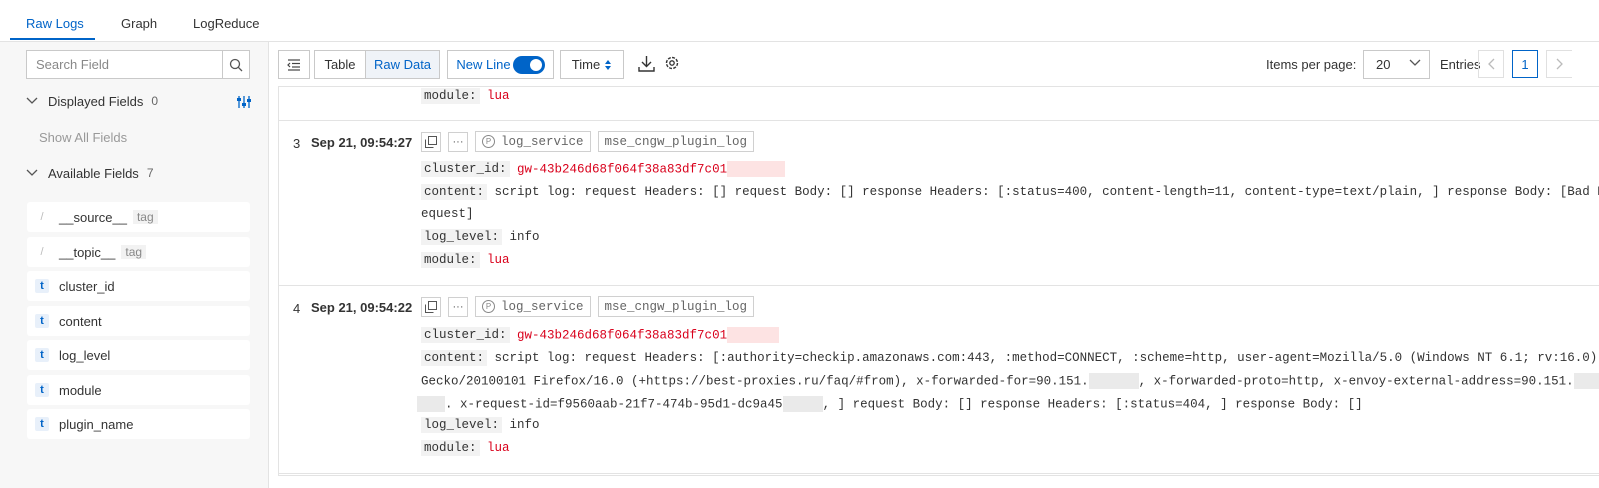 The image size is (1599, 488). What do you see at coordinates (488, 306) in the screenshot?
I see `tag-icon: P` at bounding box center [488, 306].